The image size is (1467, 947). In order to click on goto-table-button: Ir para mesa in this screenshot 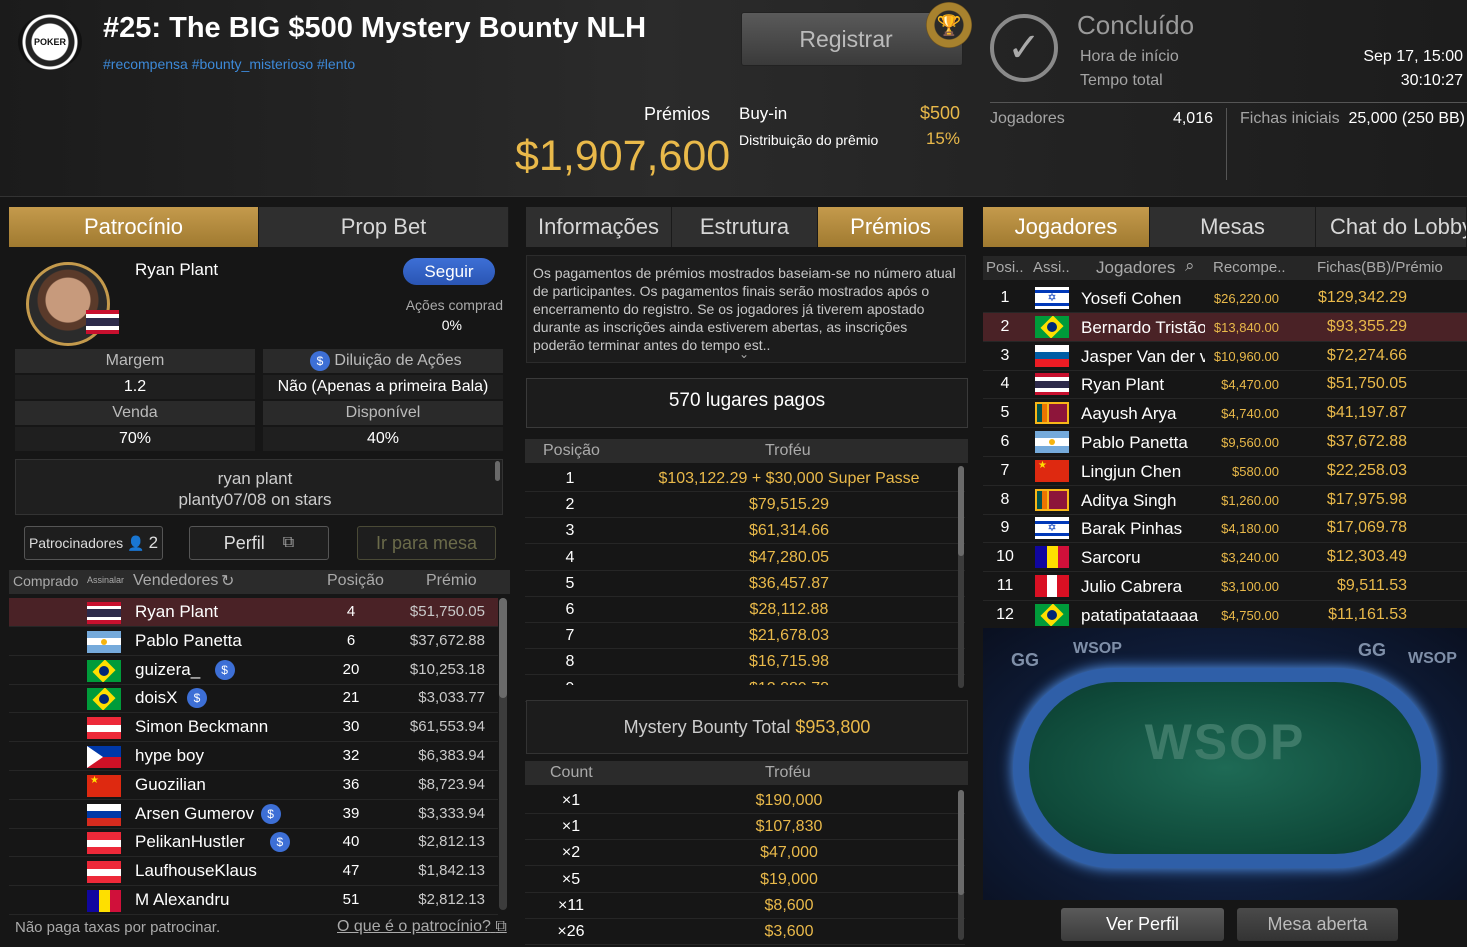, I will do `click(426, 543)`.